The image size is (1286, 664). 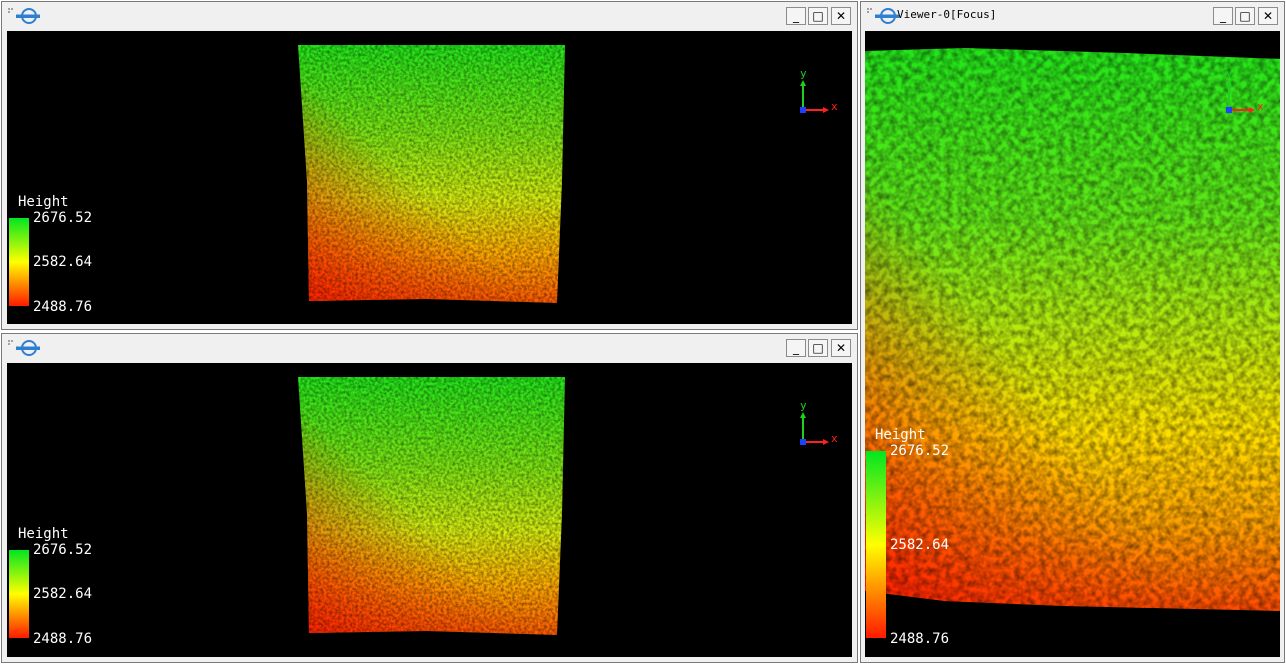 What do you see at coordinates (947, 14) in the screenshot?
I see `viewer-3-title: Viewer-0[Focus]` at bounding box center [947, 14].